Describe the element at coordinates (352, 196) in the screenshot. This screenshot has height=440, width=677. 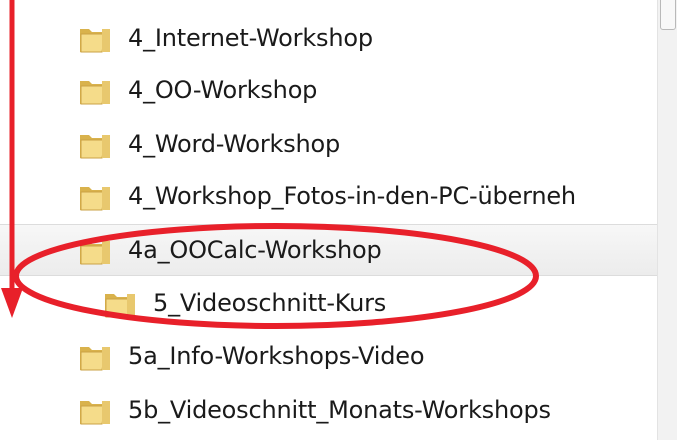
I see `tree-item-label: 4_Workshop_Fotos-in-den-PC-überneh` at that location.